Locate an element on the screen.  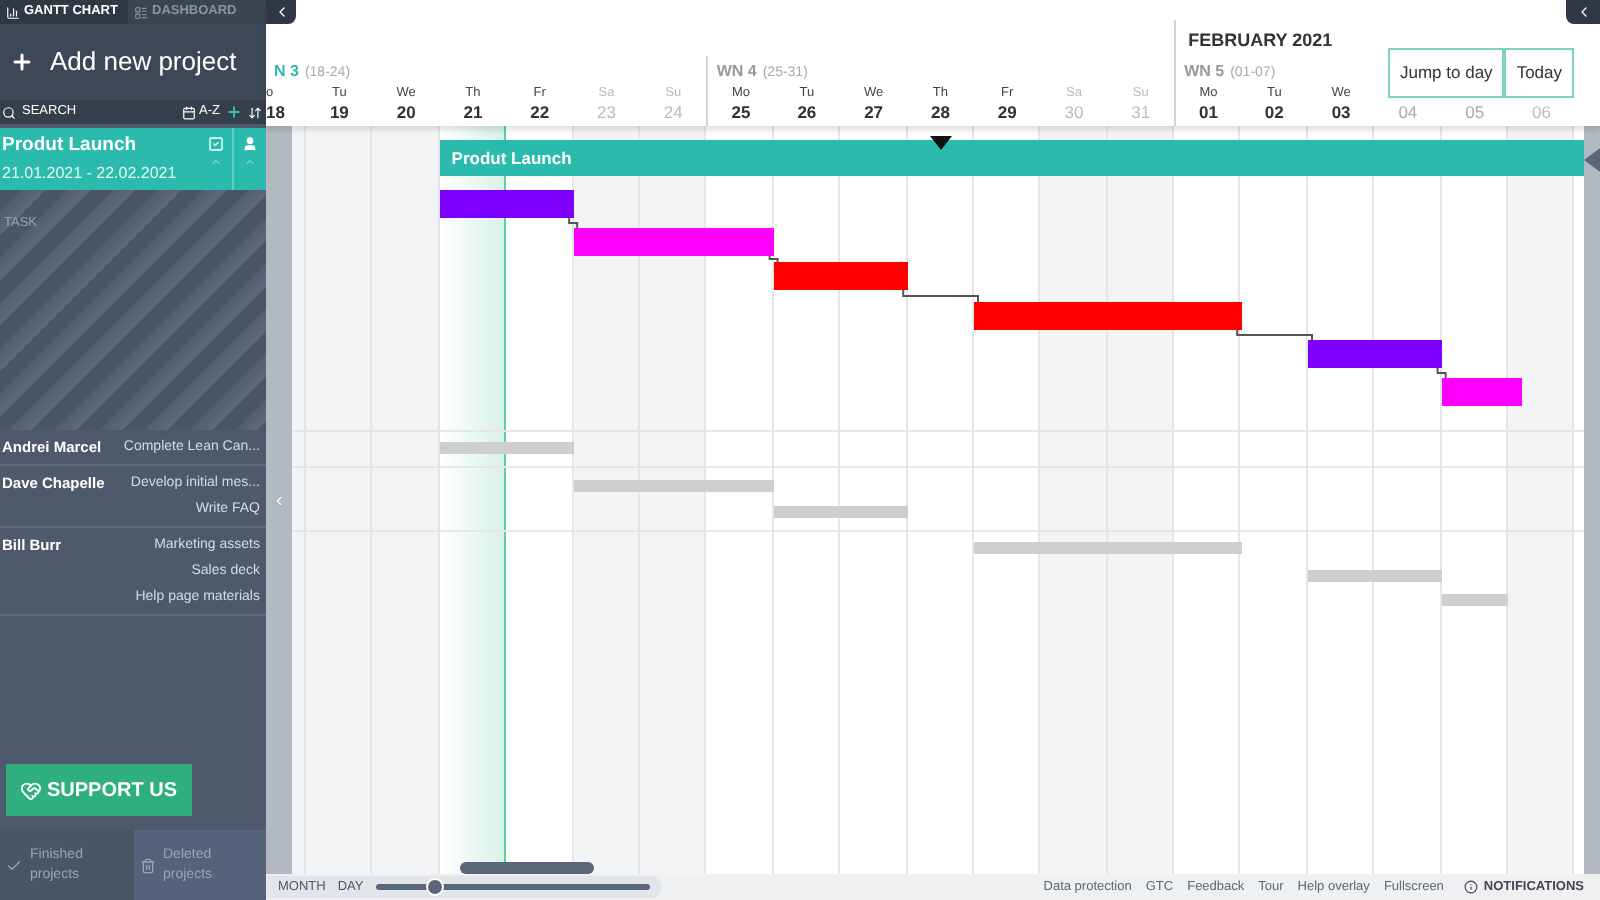
day-date: 01 is located at coordinates (1208, 112).